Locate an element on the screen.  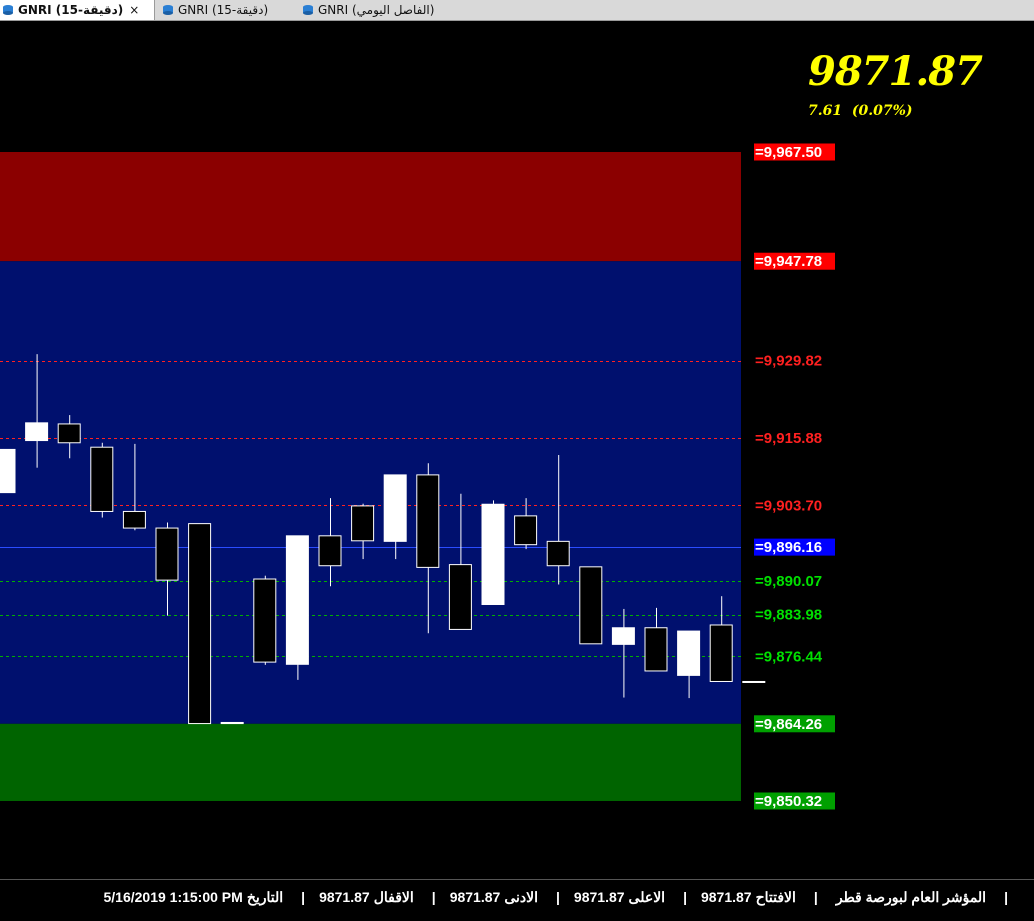
level-label: =9,864.26 is located at coordinates (788, 724).